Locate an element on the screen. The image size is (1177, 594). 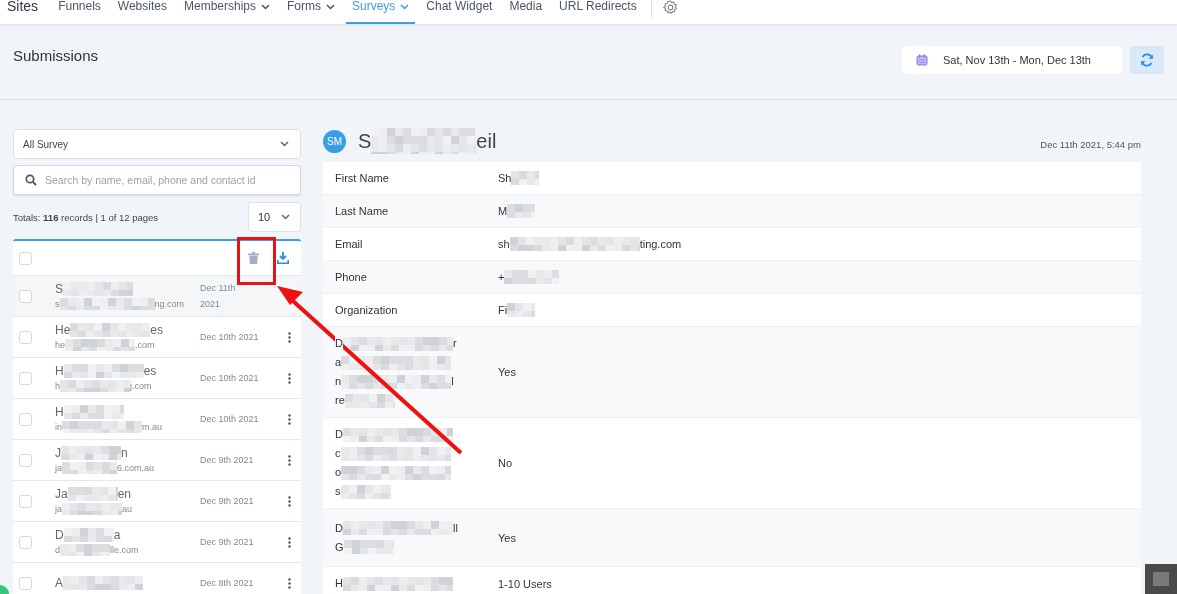
contact-name: He is located at coordinates (63, 330).